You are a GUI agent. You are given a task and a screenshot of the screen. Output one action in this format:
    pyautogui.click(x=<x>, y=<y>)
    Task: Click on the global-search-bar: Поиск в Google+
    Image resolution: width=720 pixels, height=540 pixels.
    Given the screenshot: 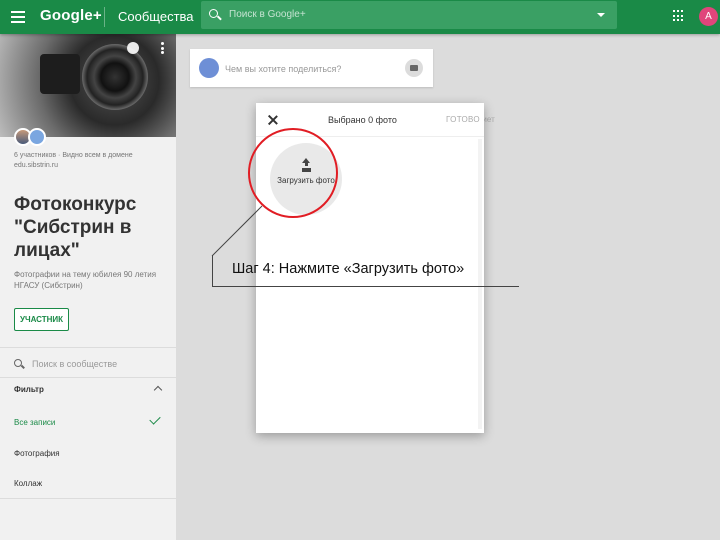 What is the action you would take?
    pyautogui.click(x=409, y=15)
    